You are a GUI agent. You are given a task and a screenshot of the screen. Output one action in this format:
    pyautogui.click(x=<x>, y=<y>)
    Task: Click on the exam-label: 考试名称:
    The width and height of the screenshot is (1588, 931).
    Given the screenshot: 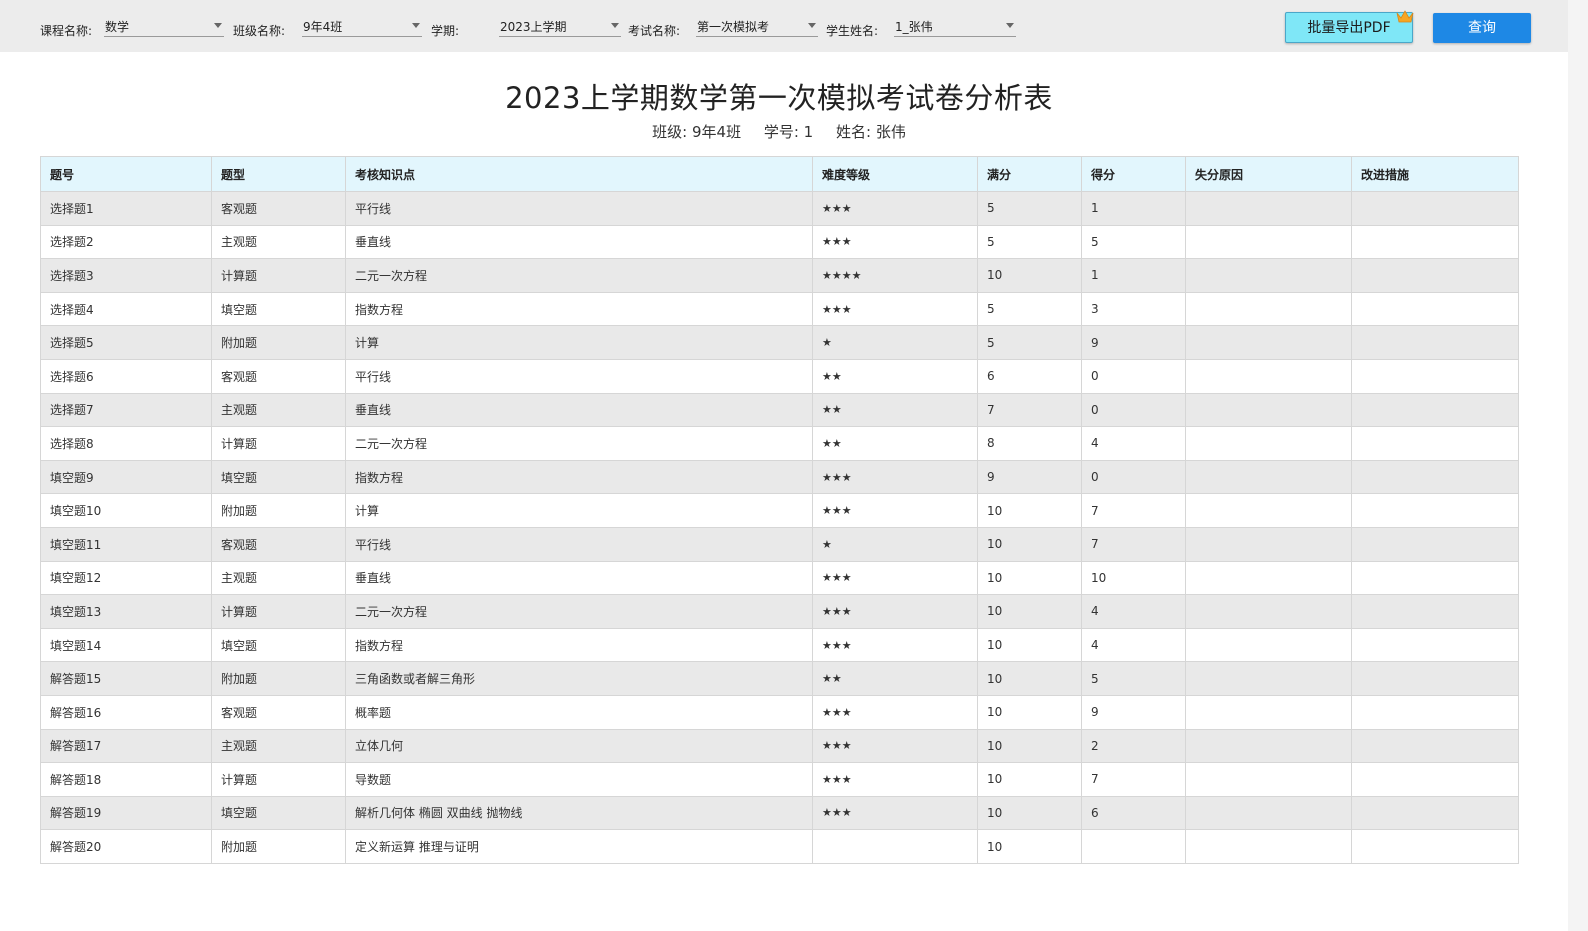 What is the action you would take?
    pyautogui.click(x=654, y=31)
    